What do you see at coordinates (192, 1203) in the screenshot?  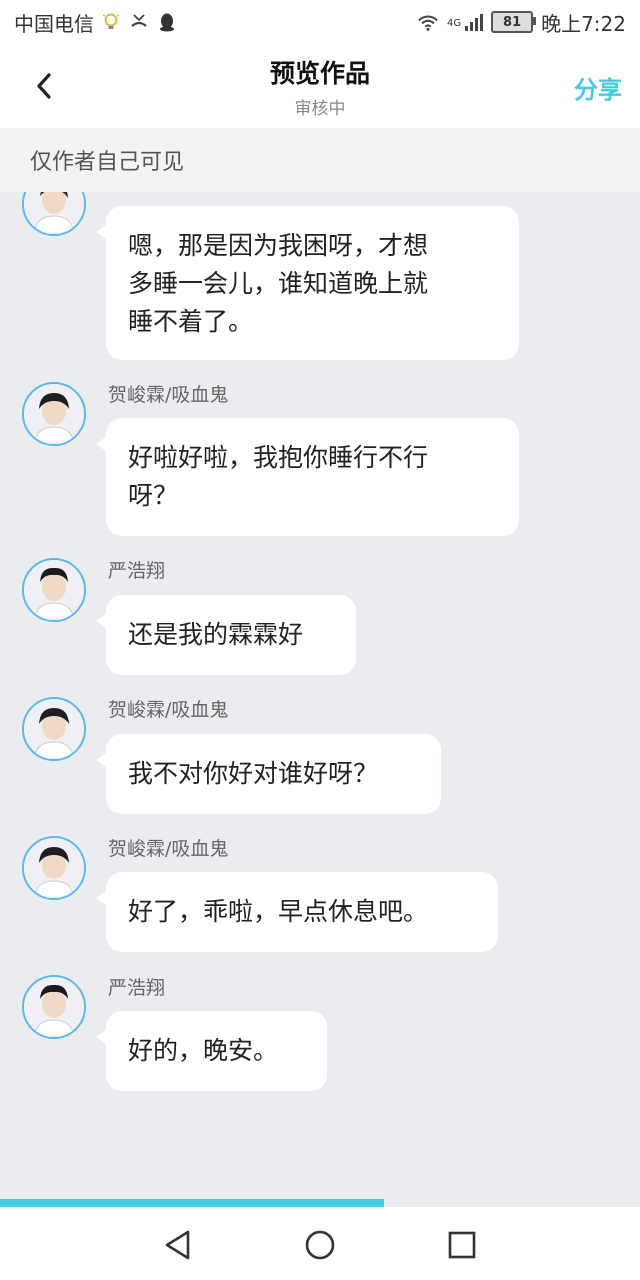 I see `progress-fill` at bounding box center [192, 1203].